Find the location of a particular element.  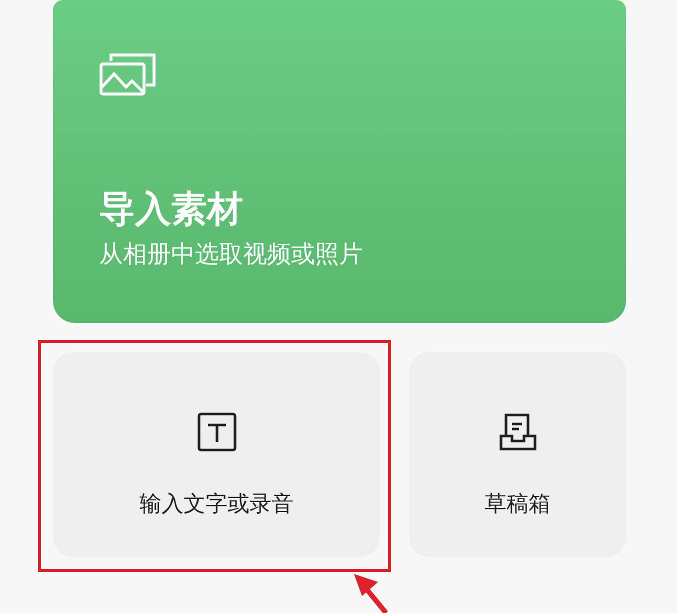

tray-icon is located at coordinates (518, 432).